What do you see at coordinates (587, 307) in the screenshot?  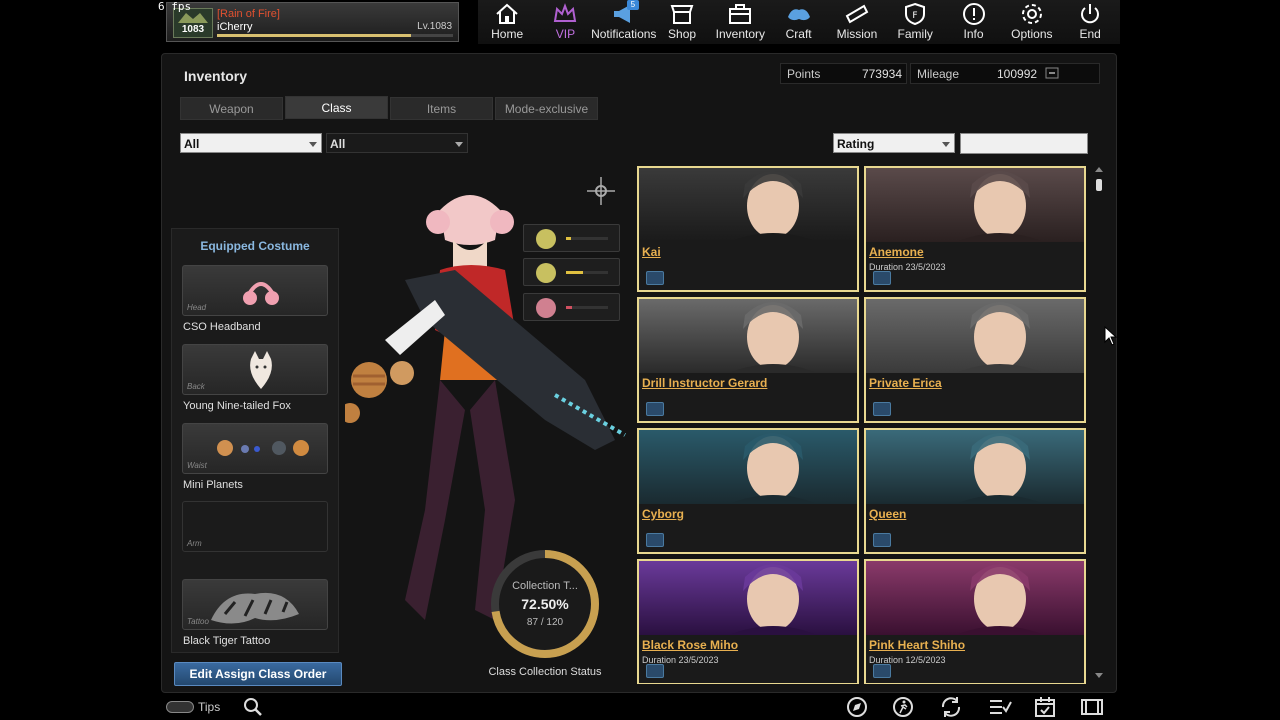 I see `item-stat-bar` at bounding box center [587, 307].